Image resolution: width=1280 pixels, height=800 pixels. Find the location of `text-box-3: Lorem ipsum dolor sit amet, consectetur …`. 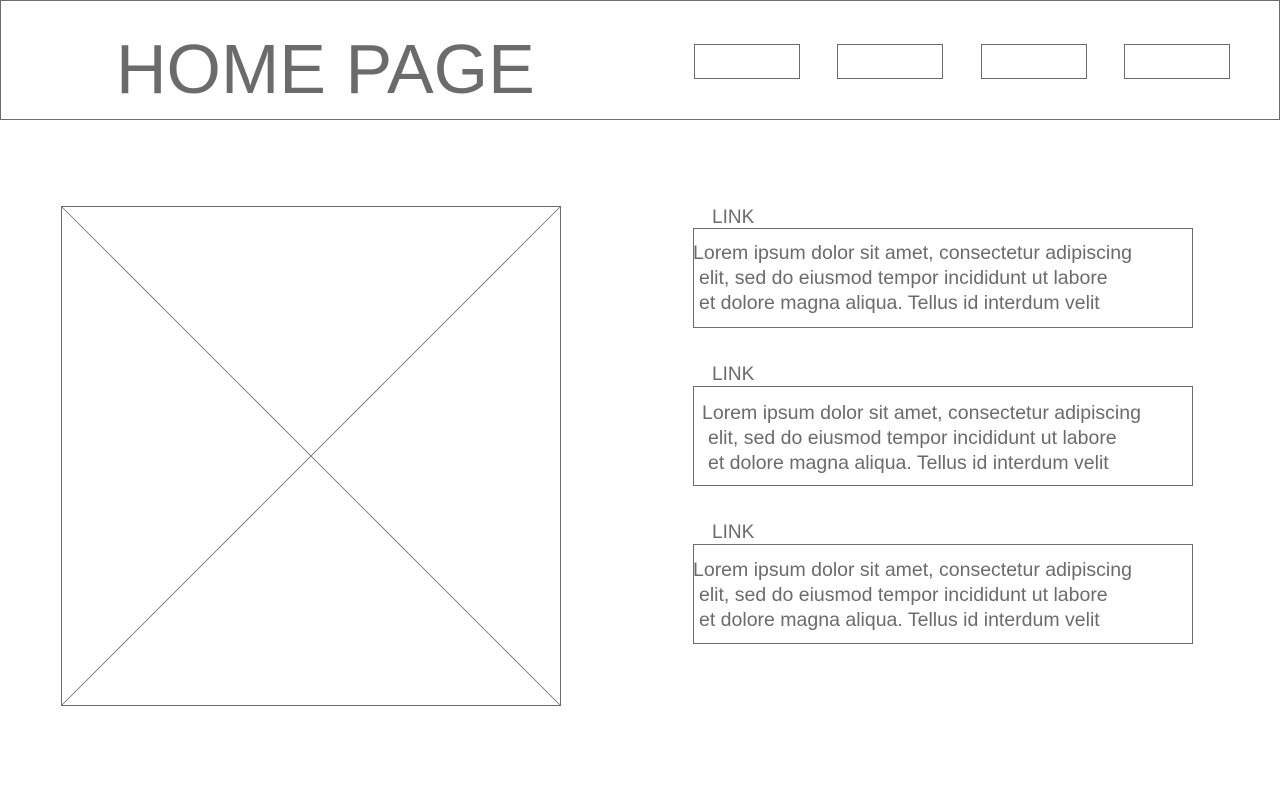

text-box-3: Lorem ipsum dolor sit amet, consectetur … is located at coordinates (943, 594).